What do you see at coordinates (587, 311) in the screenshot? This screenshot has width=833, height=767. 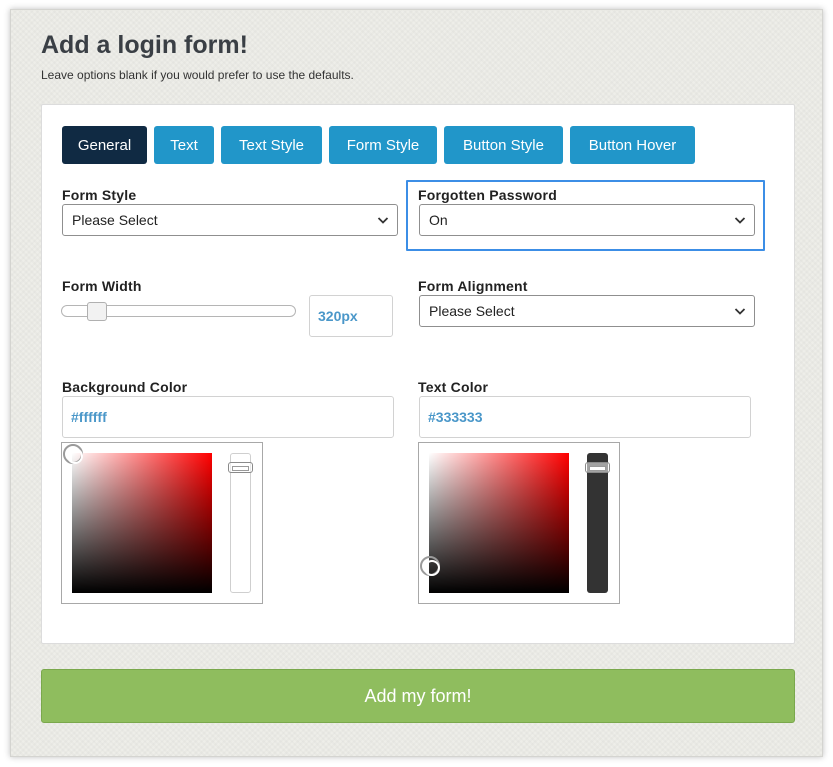 I see `form-alignment-select: Please Select` at bounding box center [587, 311].